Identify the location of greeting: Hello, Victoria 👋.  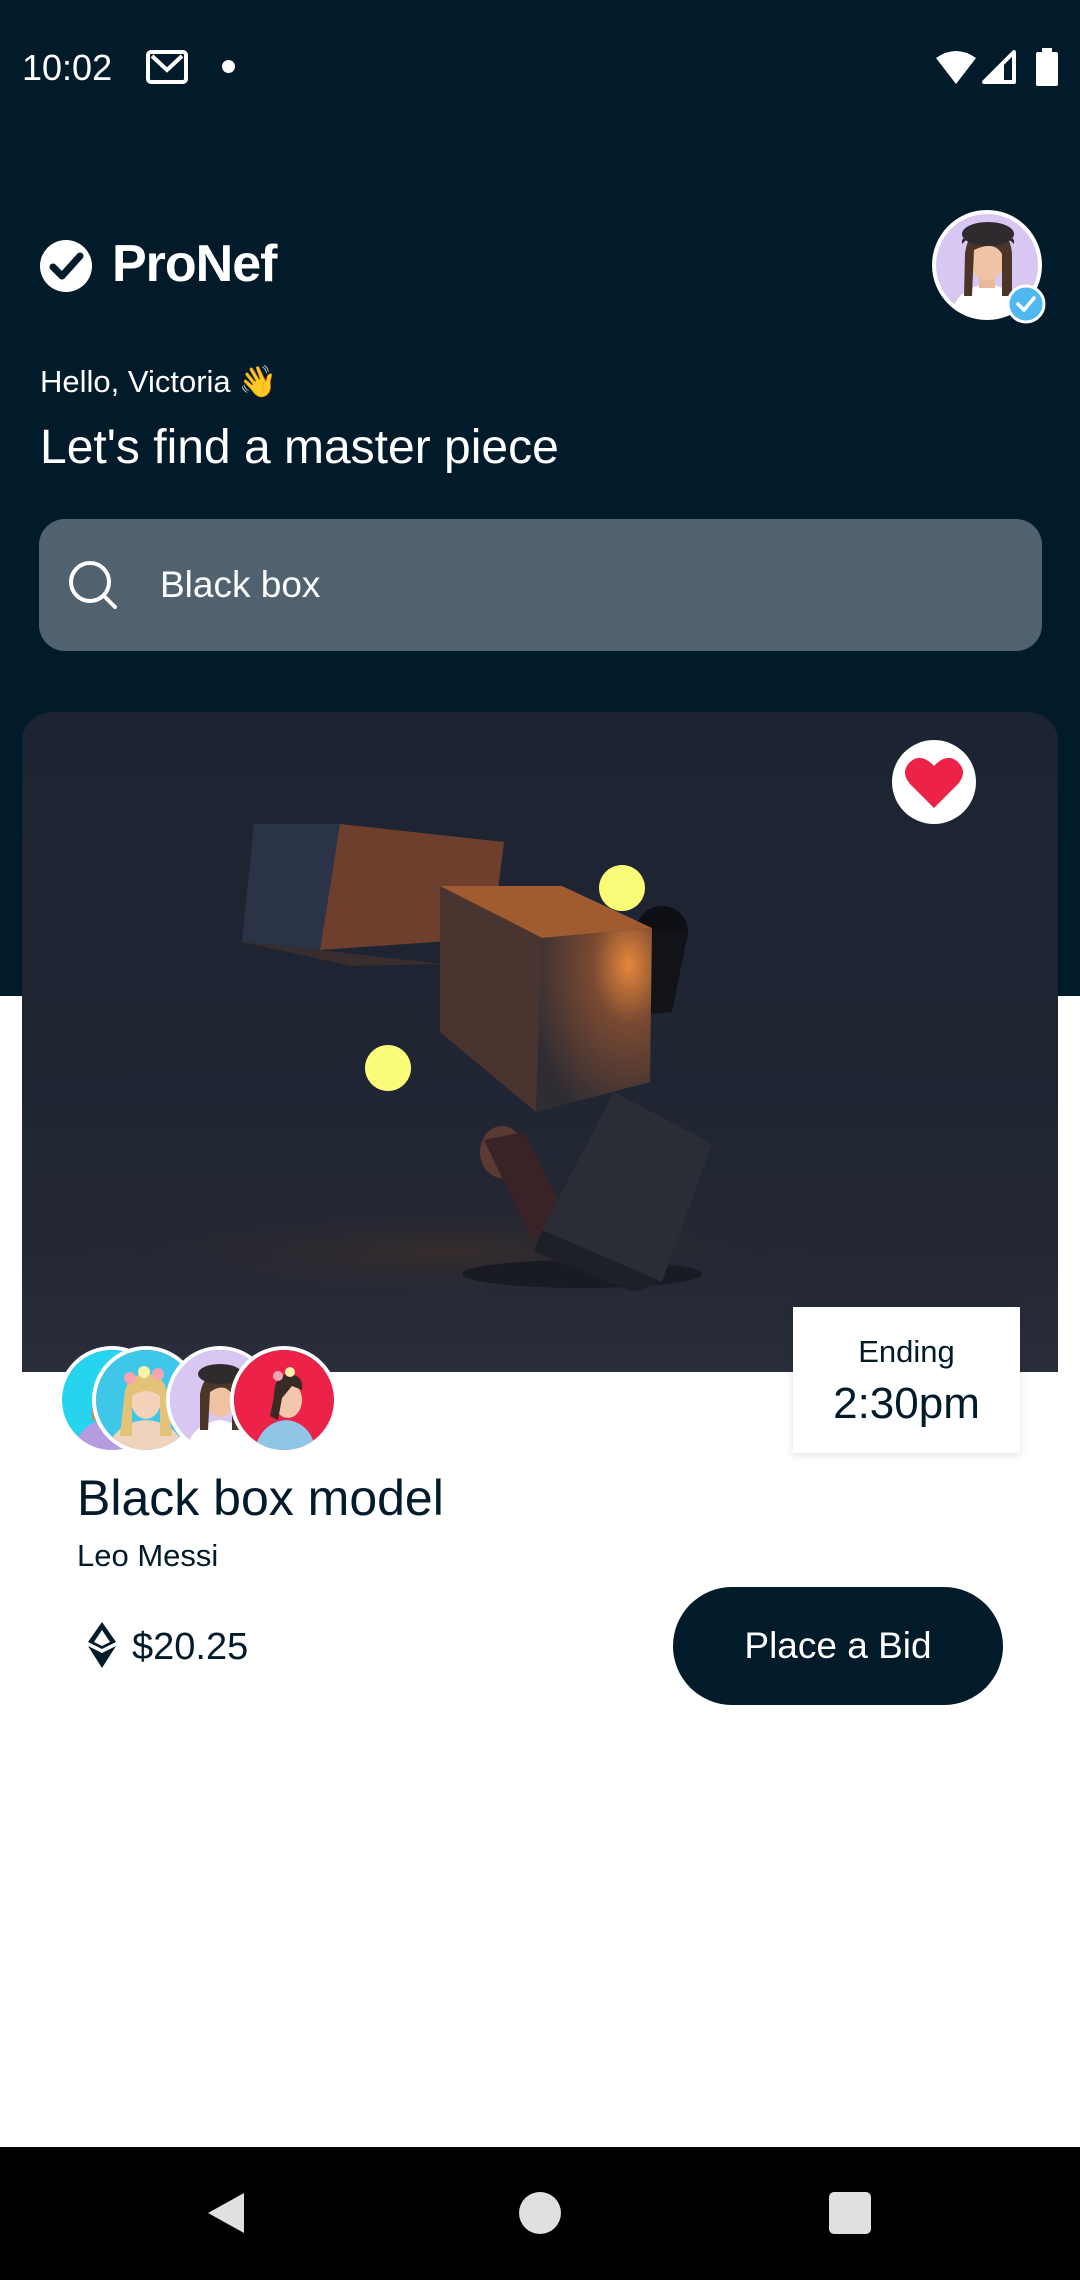
(158, 382).